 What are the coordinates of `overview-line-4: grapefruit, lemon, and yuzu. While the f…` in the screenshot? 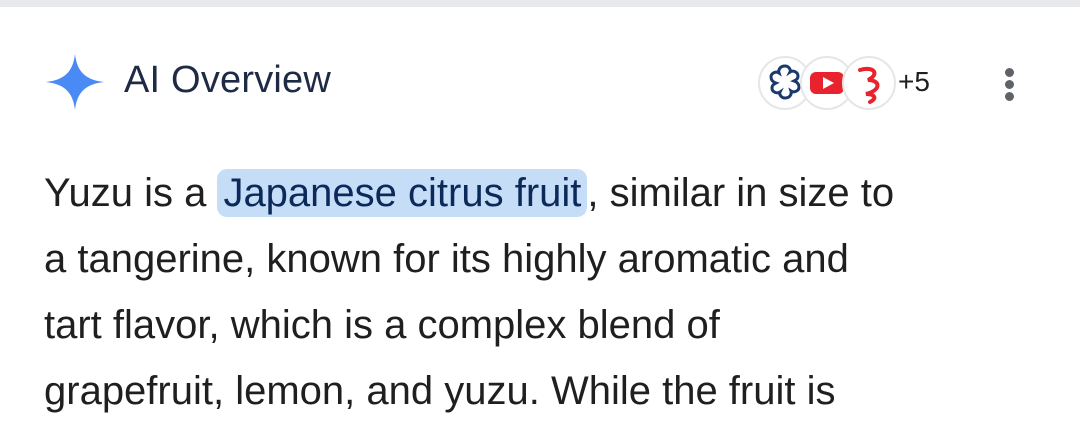 It's located at (440, 391).